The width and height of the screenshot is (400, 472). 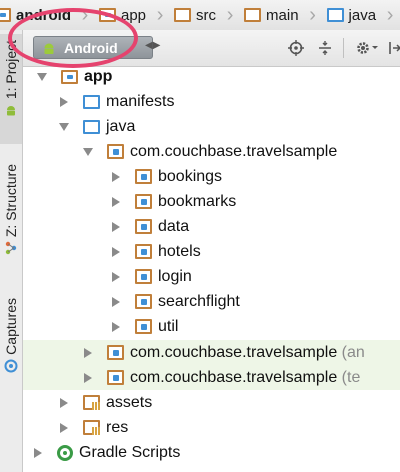 I want to click on breadcrumb-item-src: src, so click(x=196, y=15).